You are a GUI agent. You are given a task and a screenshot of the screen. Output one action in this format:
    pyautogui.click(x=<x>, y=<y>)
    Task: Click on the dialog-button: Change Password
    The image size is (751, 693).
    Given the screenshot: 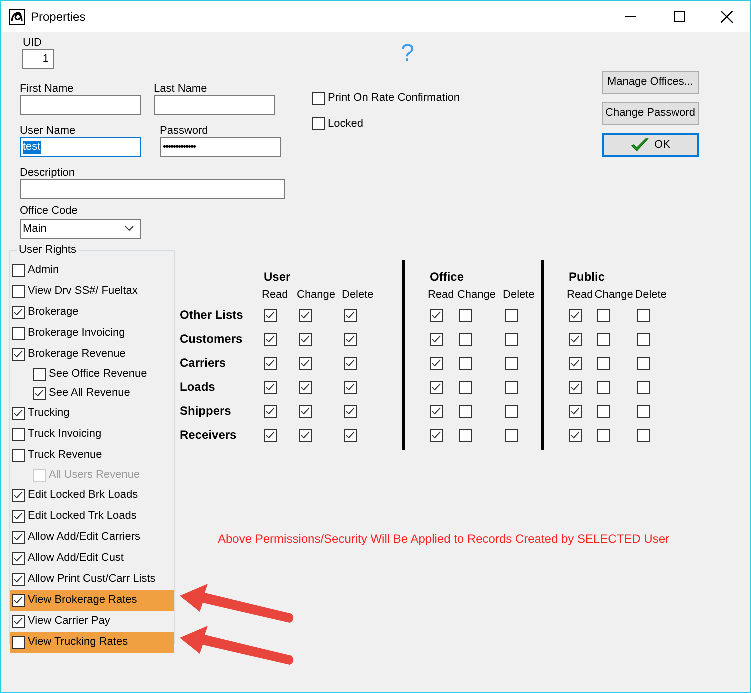 What is the action you would take?
    pyautogui.click(x=650, y=113)
    